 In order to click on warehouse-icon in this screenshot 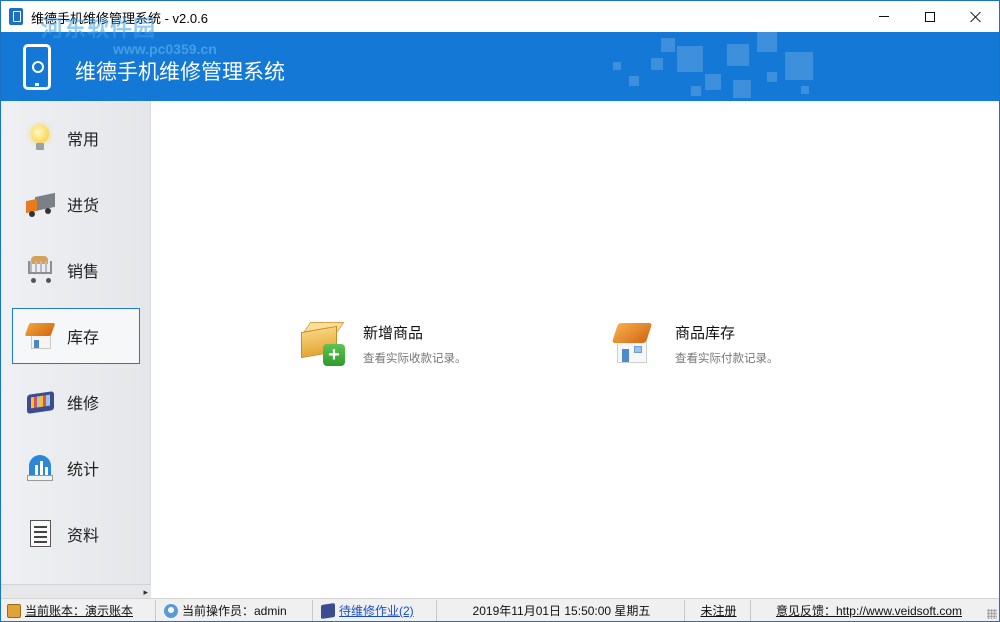, I will do `click(40, 336)`.